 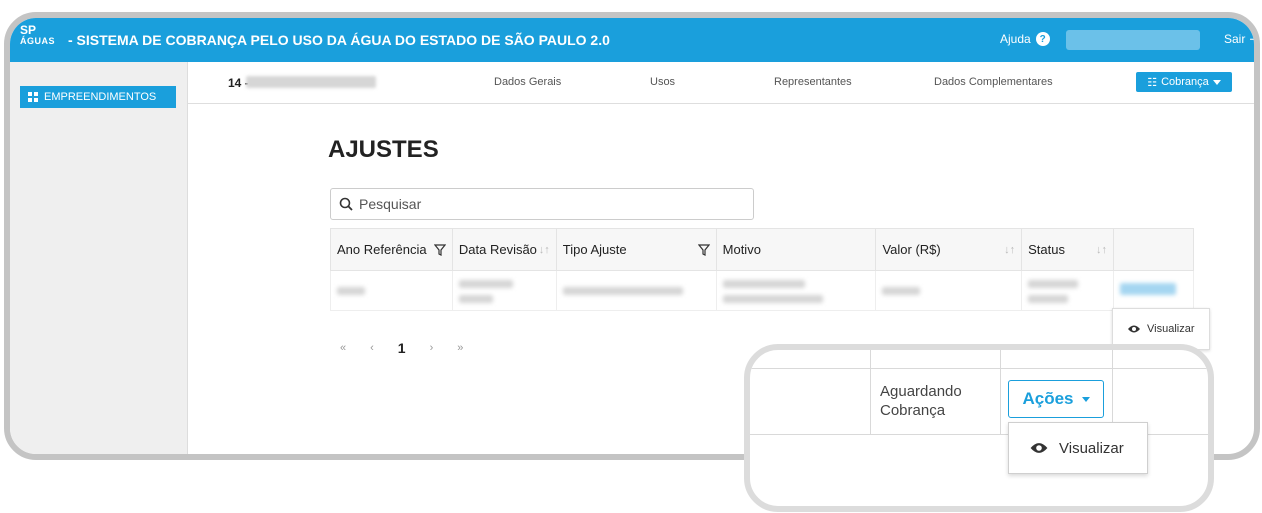 What do you see at coordinates (949, 249) in the screenshot?
I see `column-valor: Valor (R$) ↓↑` at bounding box center [949, 249].